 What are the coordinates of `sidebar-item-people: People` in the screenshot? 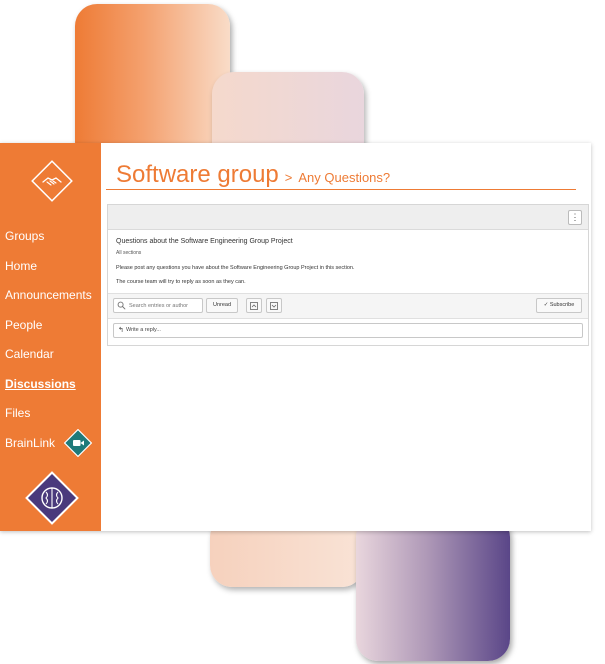 It's located at (48, 330).